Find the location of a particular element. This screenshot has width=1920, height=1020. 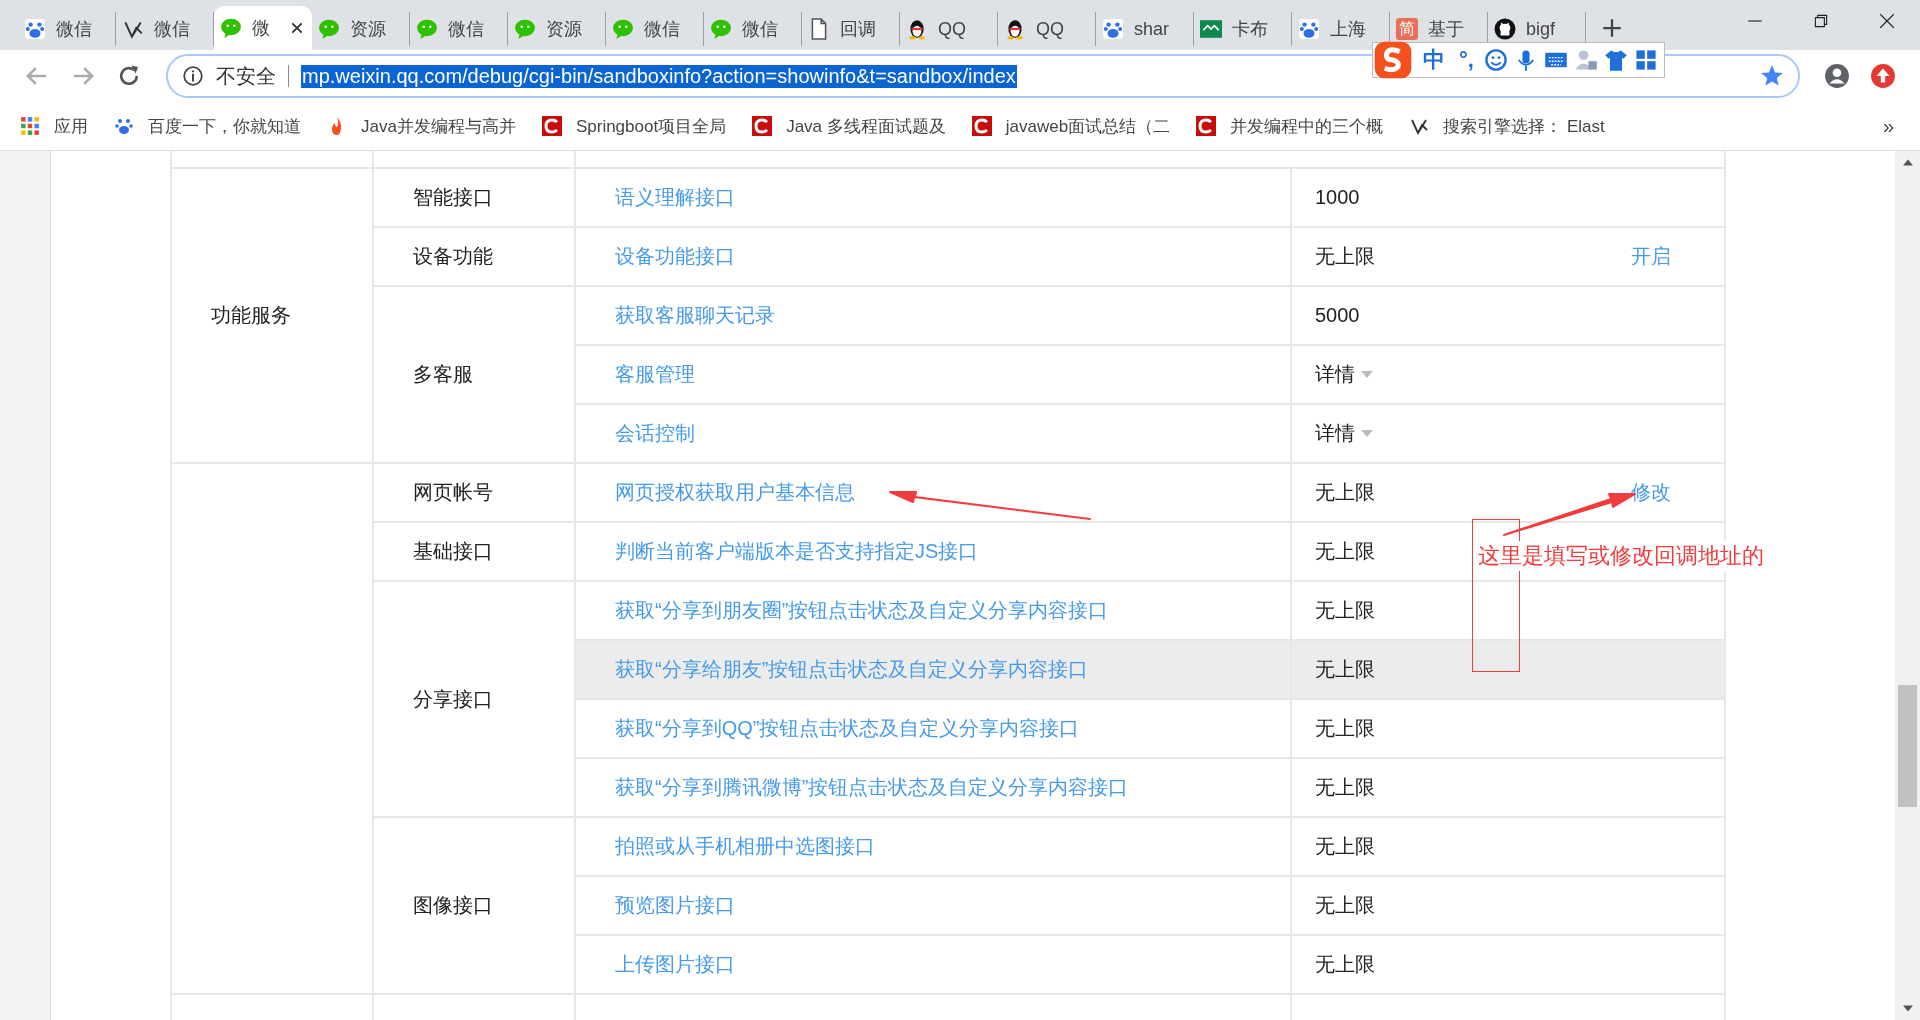

category-label: 智能接口 is located at coordinates (453, 197).